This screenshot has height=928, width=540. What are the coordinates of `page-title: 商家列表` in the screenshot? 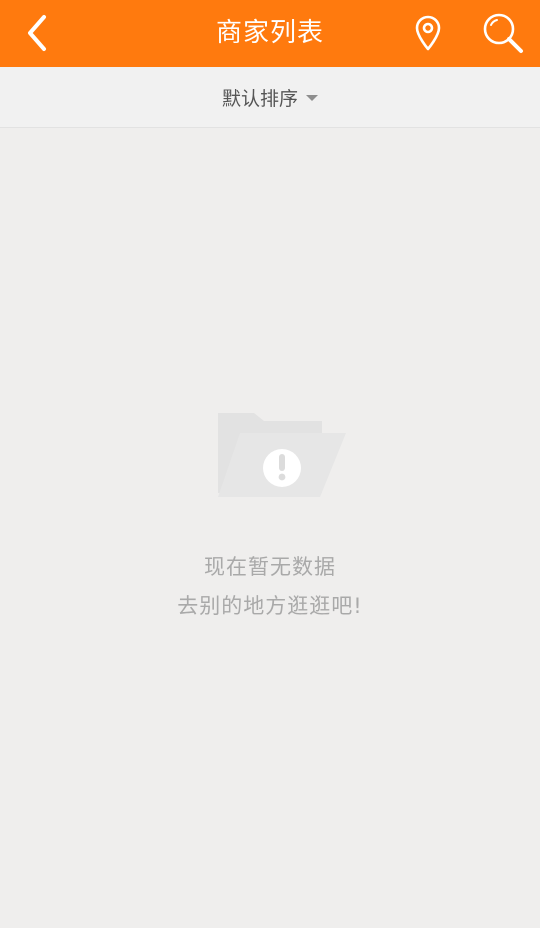 It's located at (269, 33).